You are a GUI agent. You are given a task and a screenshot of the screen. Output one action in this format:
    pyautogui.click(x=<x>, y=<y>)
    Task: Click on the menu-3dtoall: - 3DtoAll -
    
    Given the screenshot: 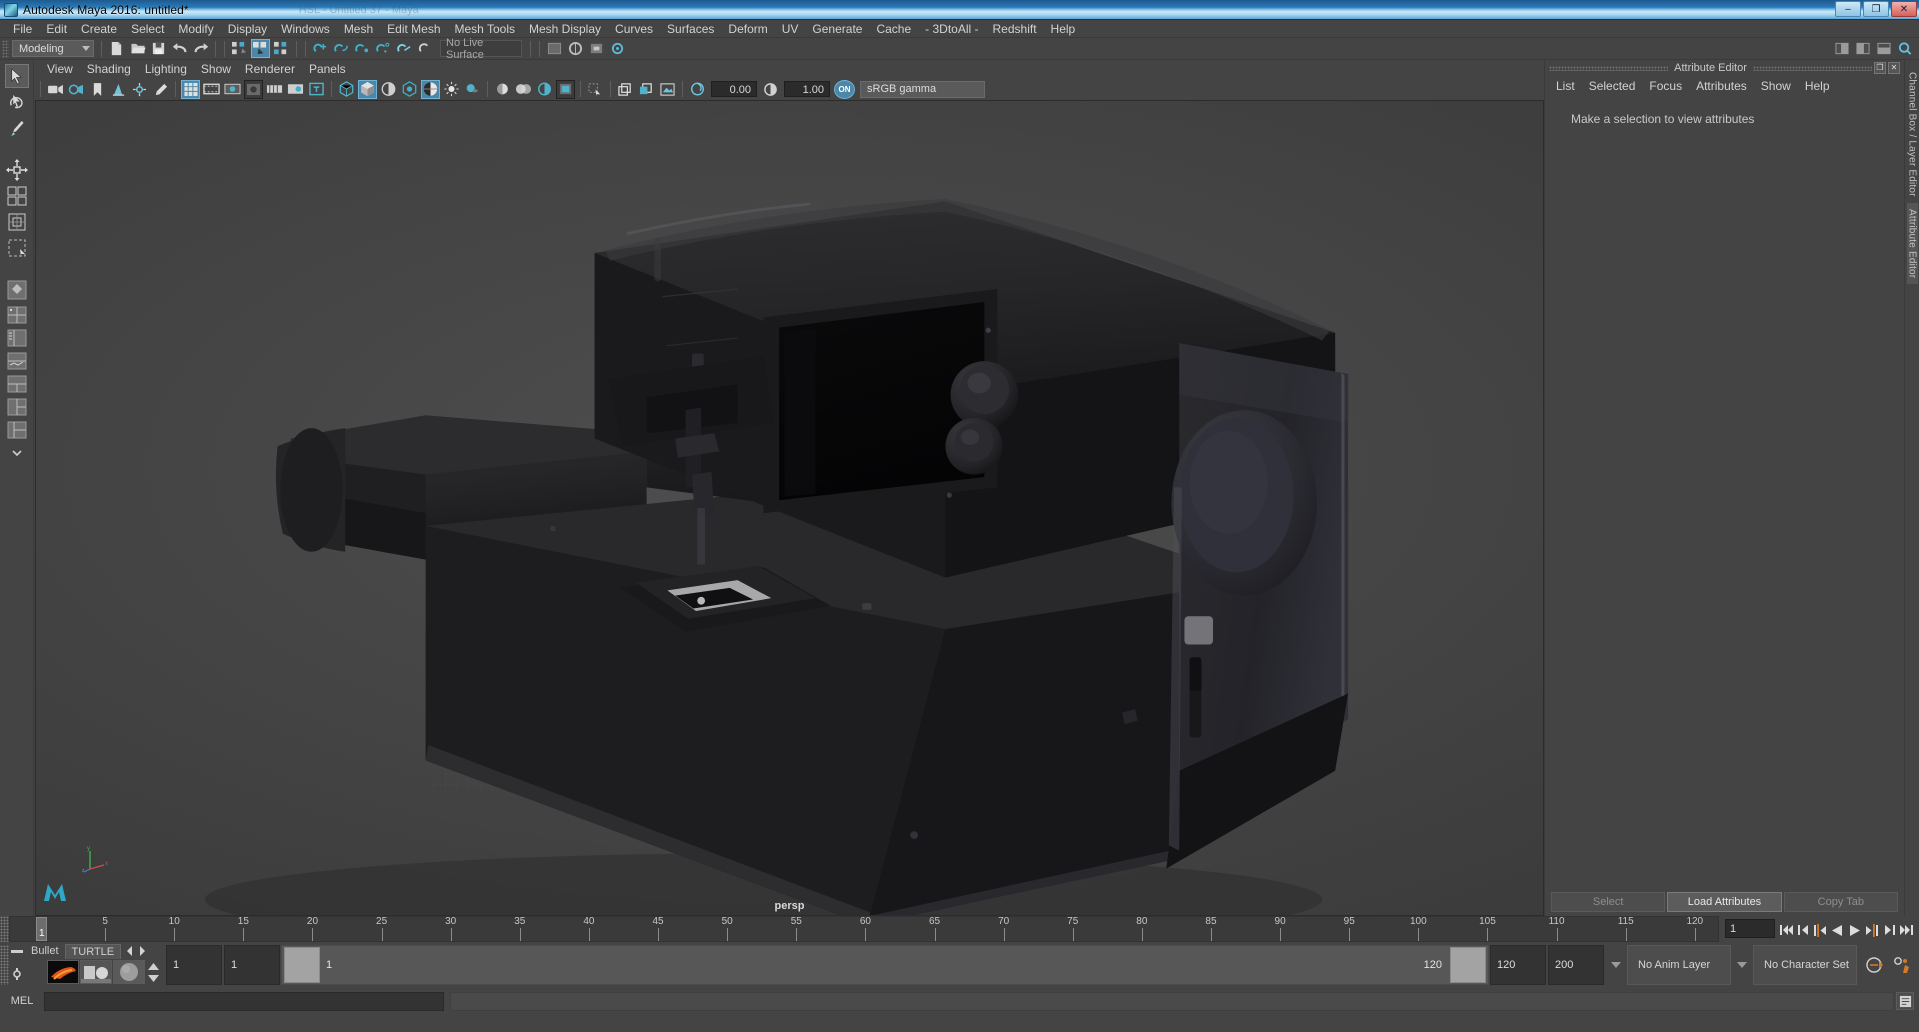 What is the action you would take?
    pyautogui.click(x=951, y=29)
    